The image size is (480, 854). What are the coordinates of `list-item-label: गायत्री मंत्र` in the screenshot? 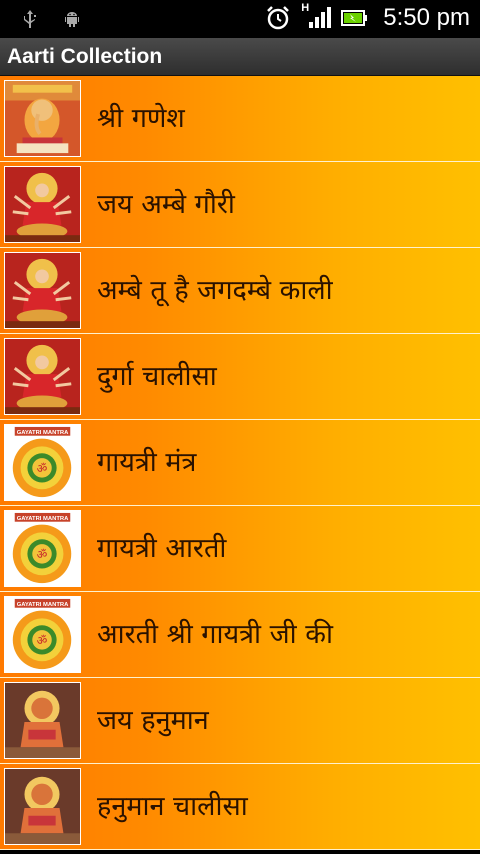 It's located at (147, 462).